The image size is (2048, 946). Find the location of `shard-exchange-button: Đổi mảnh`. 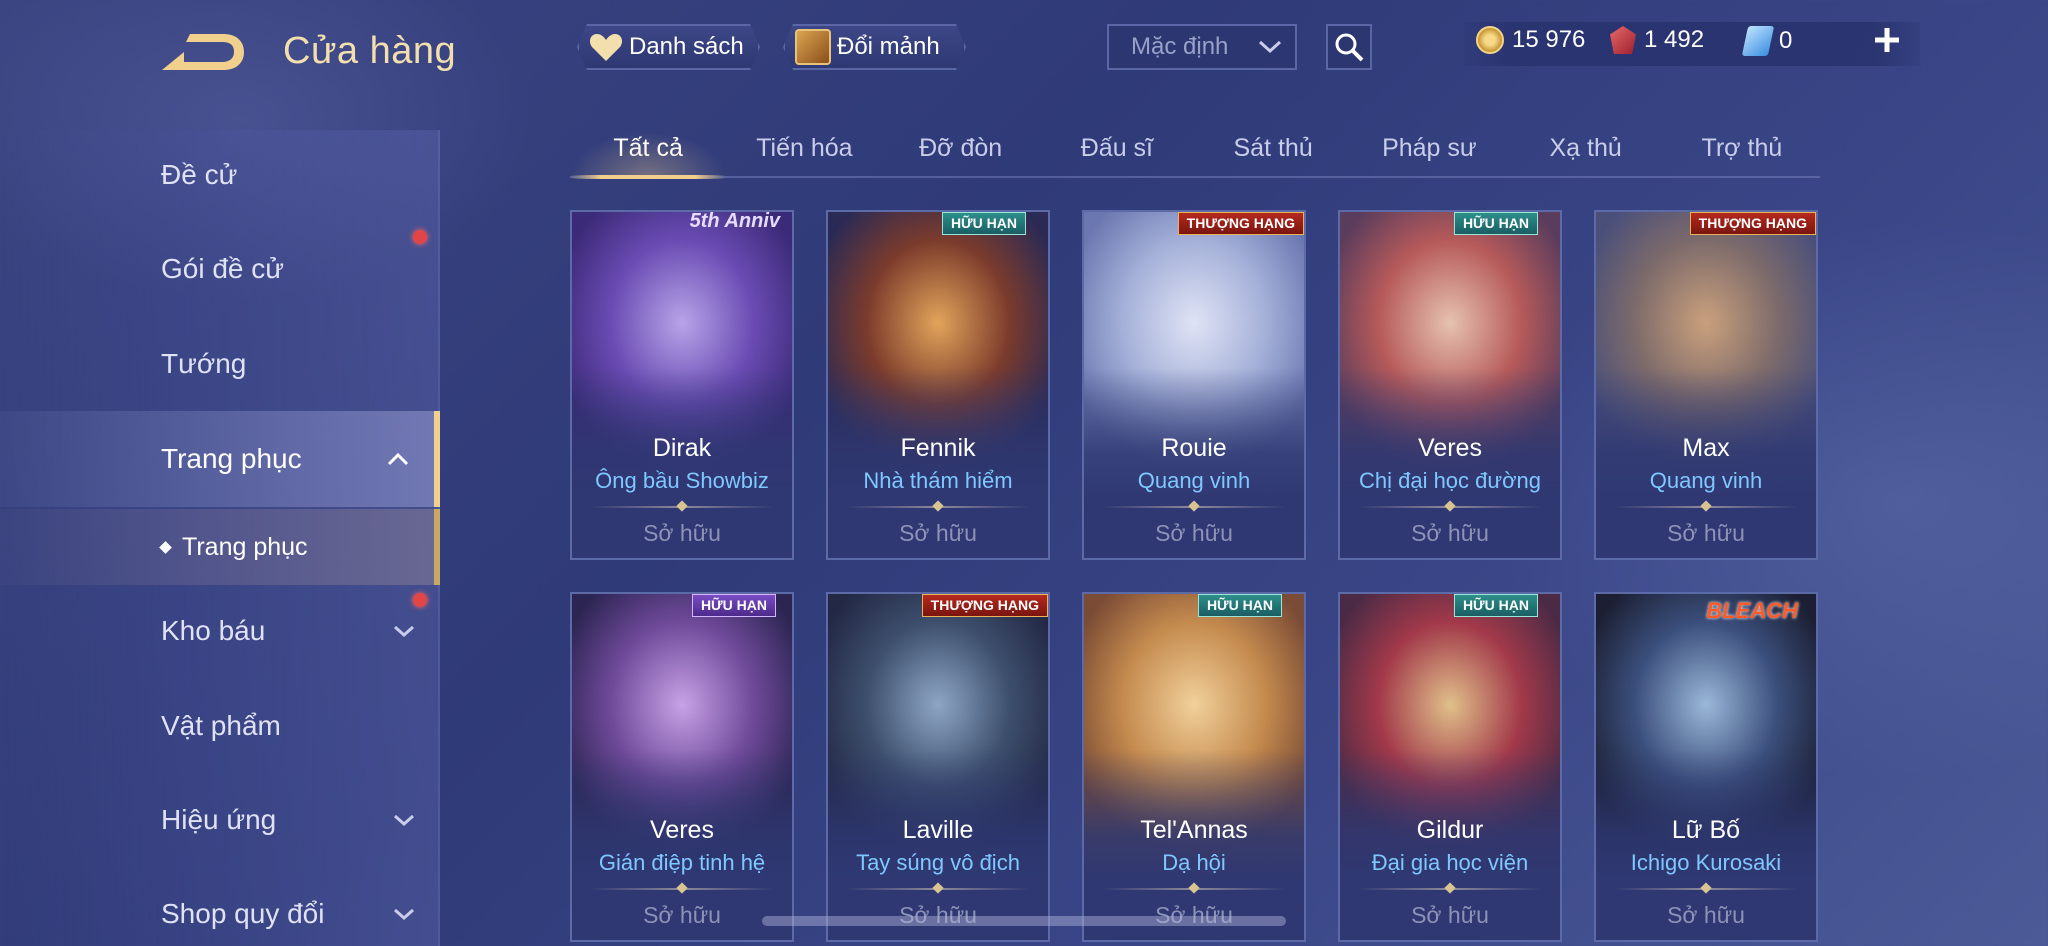

shard-exchange-button: Đổi mảnh is located at coordinates (874, 47).